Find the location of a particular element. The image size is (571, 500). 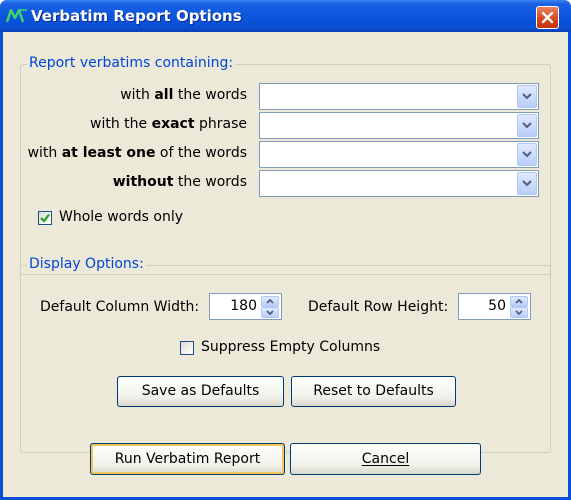

app-logo-icon is located at coordinates (17, 16).